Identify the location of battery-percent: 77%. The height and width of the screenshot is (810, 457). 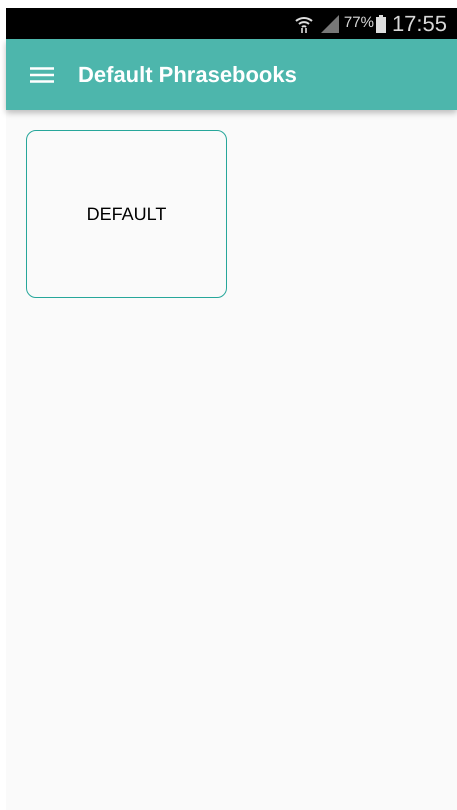
(359, 23).